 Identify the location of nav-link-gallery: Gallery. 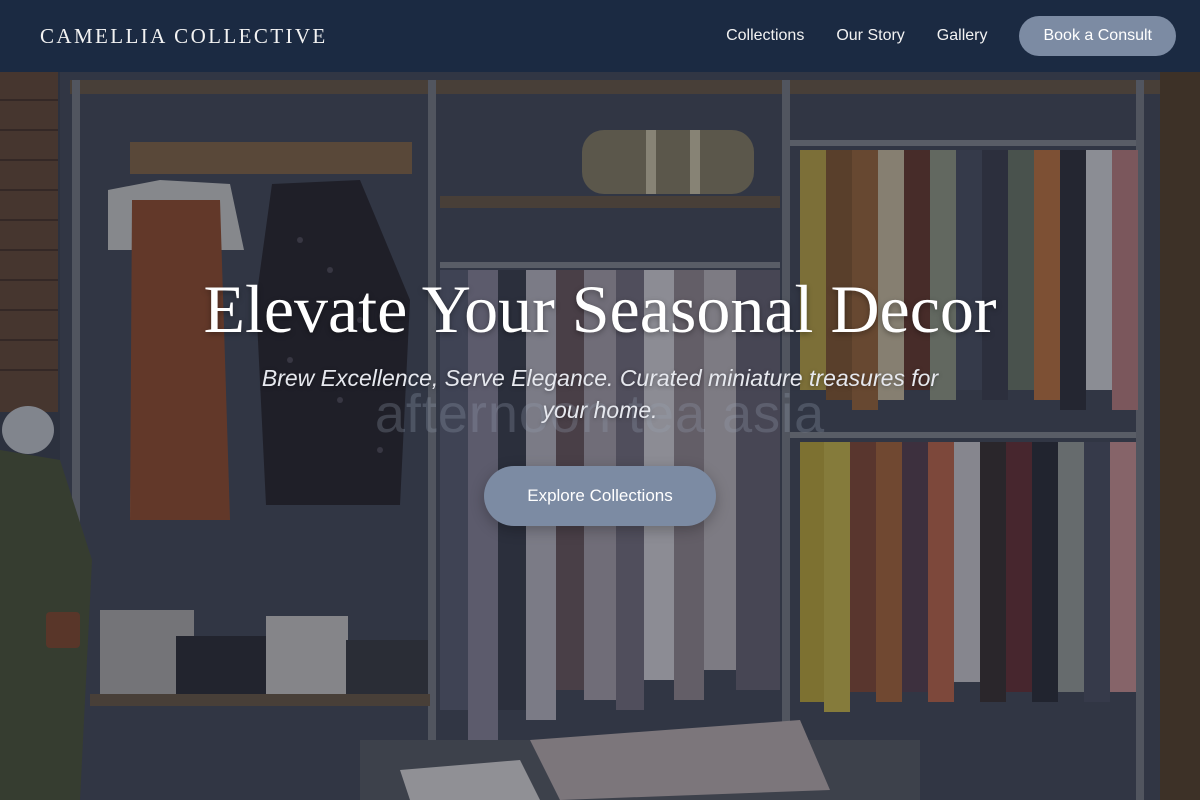
(962, 36).